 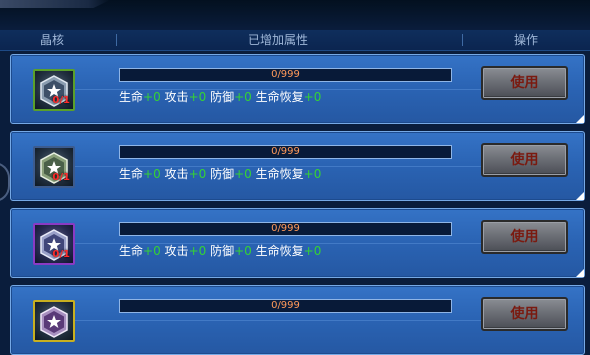 I want to click on table-header: 晶核 已增加属性 操作, so click(x=295, y=40).